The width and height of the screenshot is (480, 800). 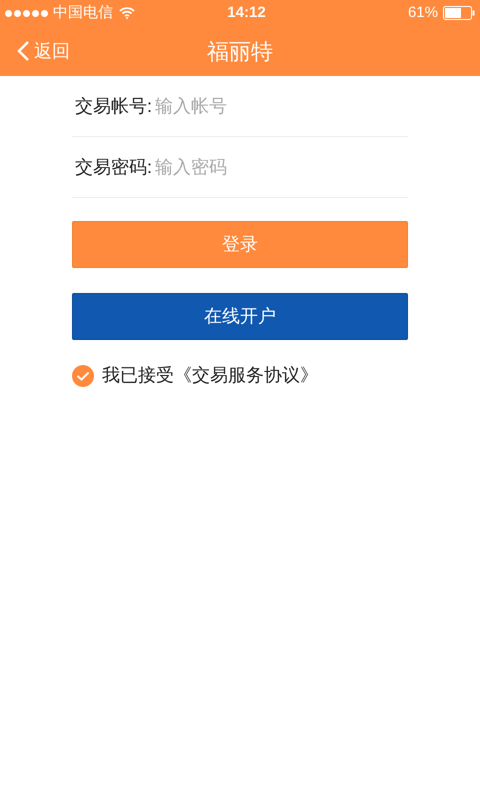 What do you see at coordinates (210, 375) in the screenshot?
I see `agreement-text: 我已接受《交易服务协议》` at bounding box center [210, 375].